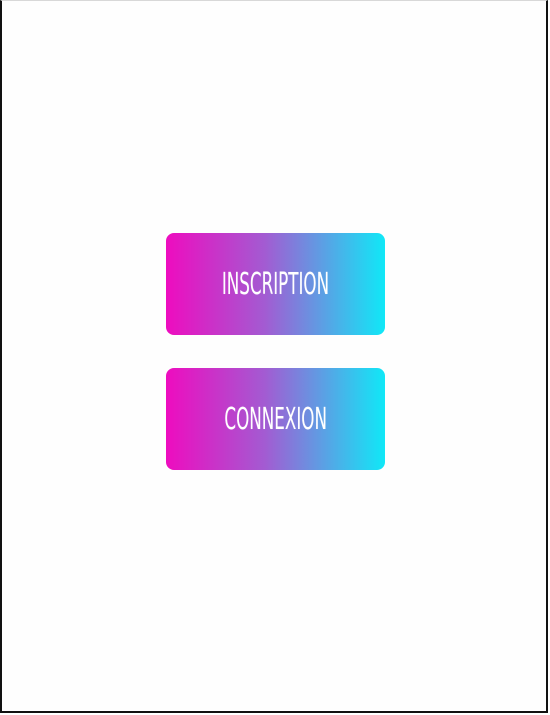 The width and height of the screenshot is (550, 715). I want to click on connexion-button-label: CONNEXION, so click(275, 419).